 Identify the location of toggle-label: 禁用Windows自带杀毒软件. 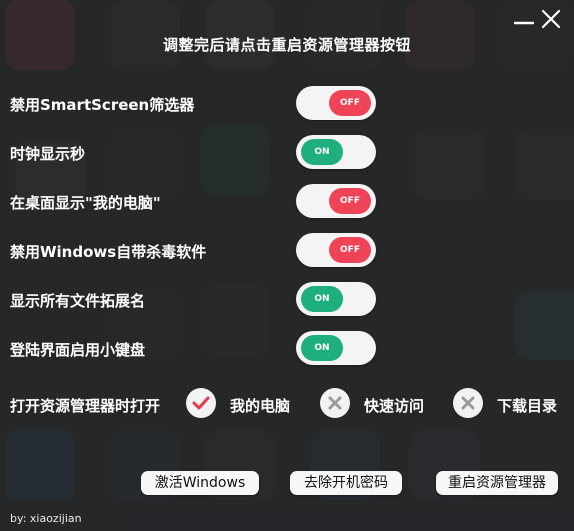
(108, 252).